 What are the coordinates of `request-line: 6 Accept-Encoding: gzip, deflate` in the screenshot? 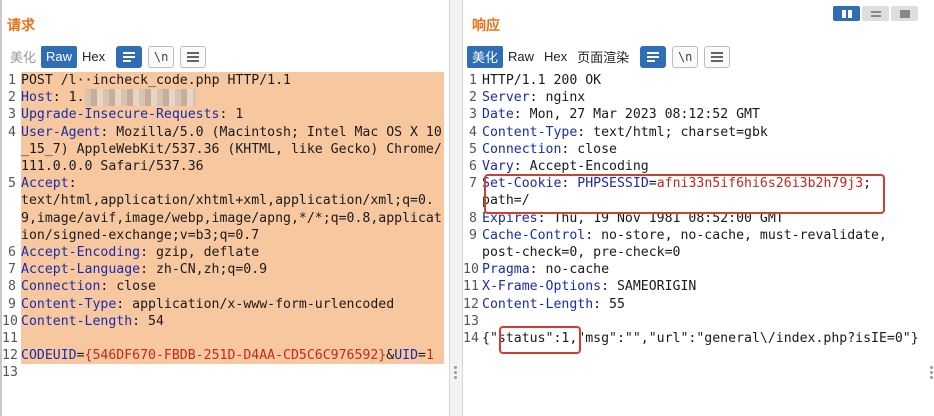 It's located at (225, 253).